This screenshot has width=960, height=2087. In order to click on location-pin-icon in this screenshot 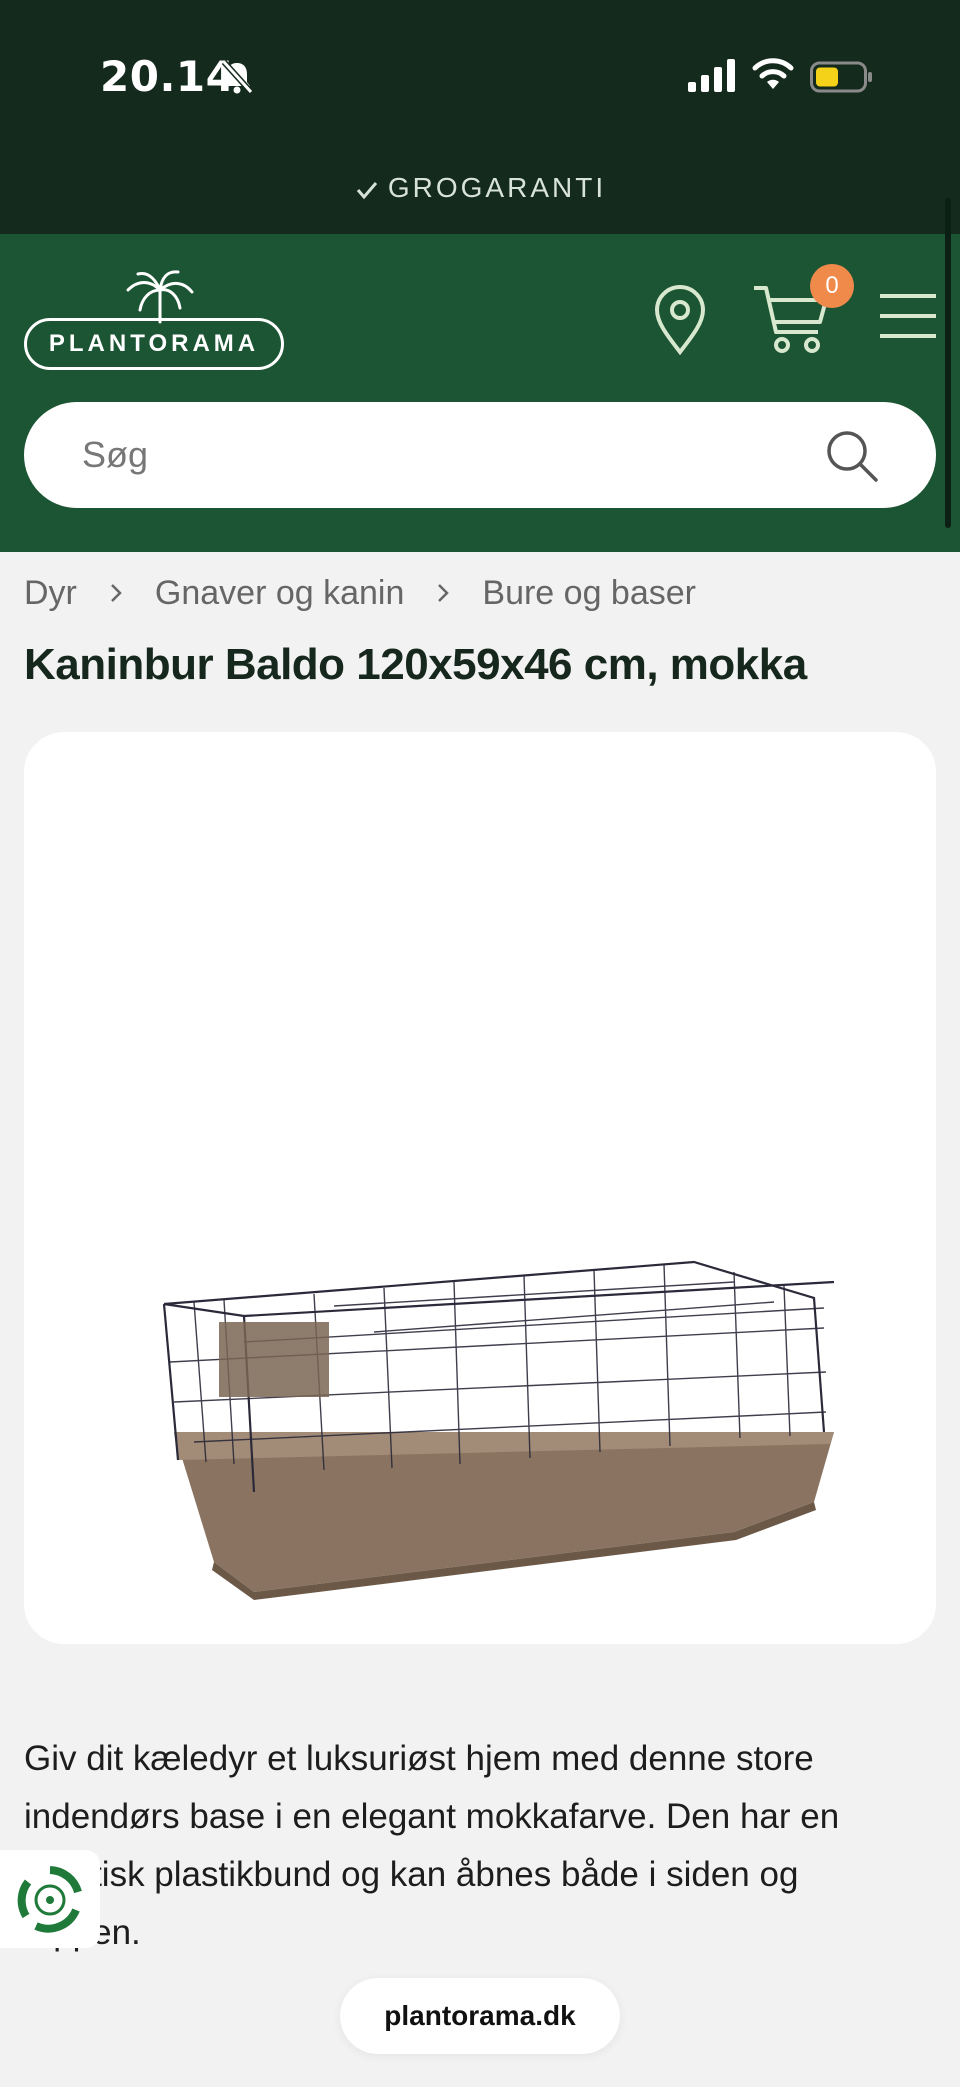, I will do `click(680, 320)`.